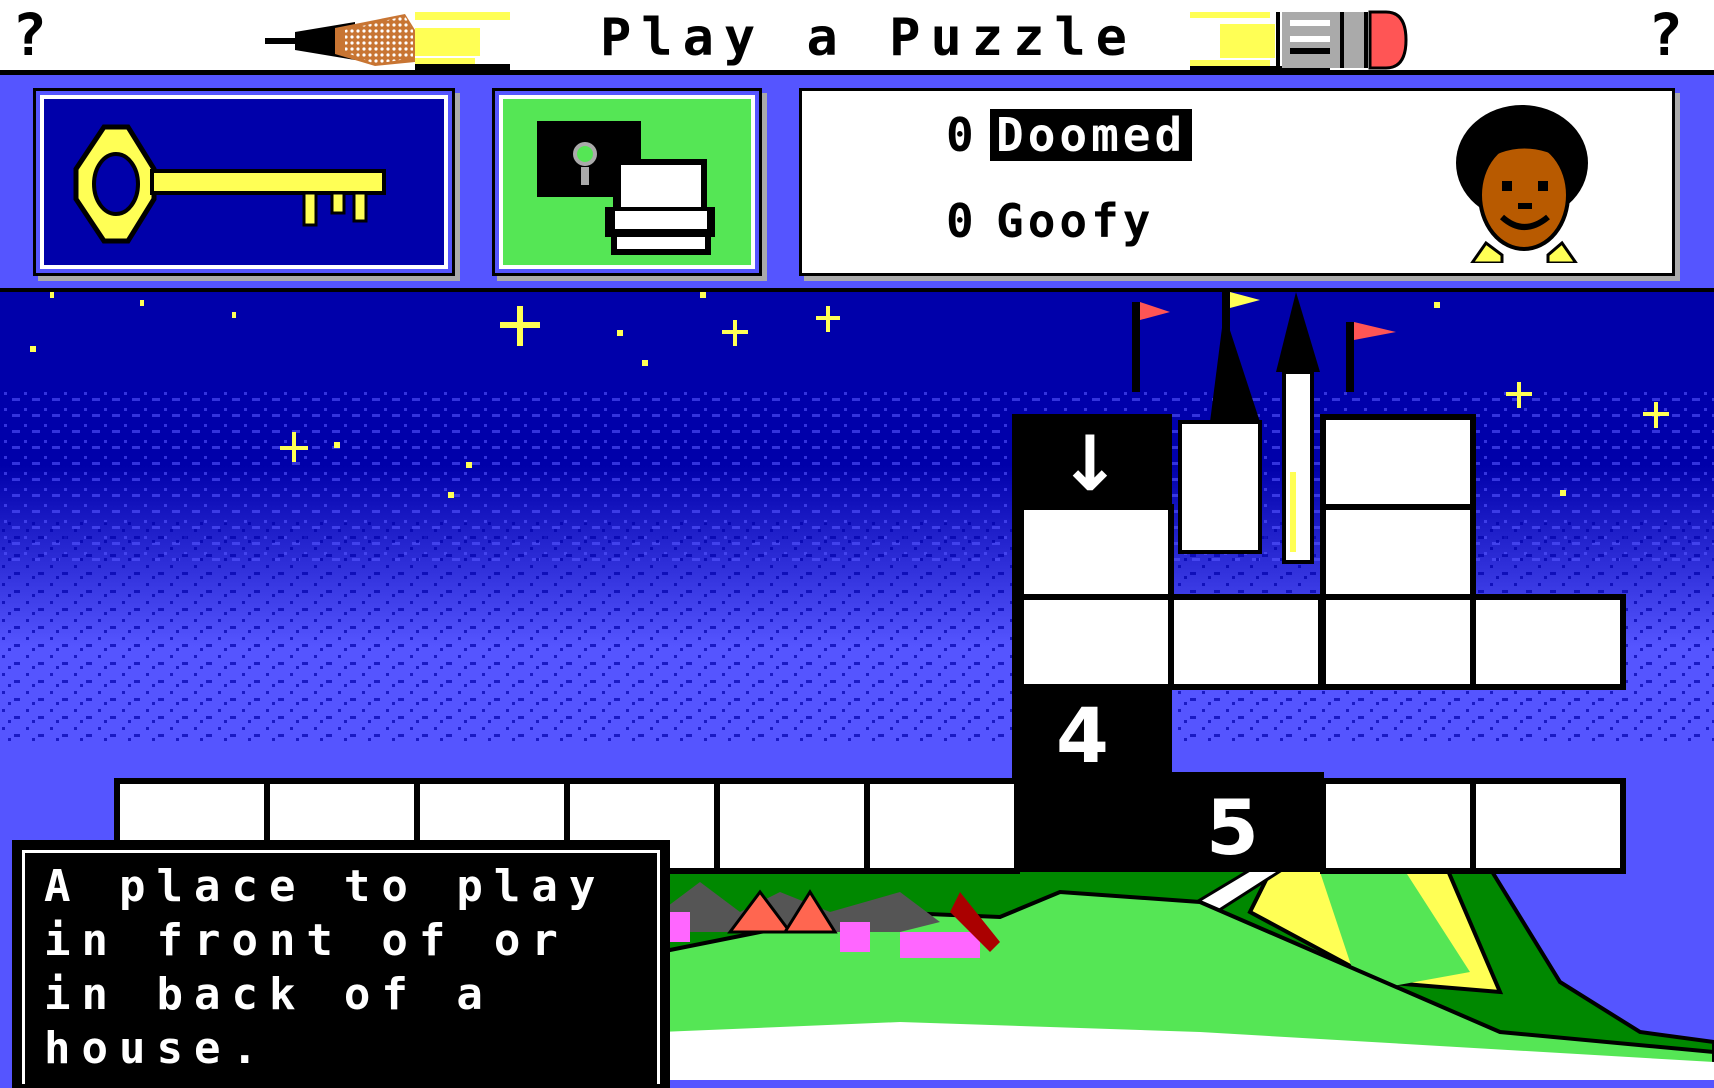 This screenshot has width=1714, height=1088. What do you see at coordinates (1237, 182) in the screenshot?
I see `score-panel: 0 Doomed 0 Goofy` at bounding box center [1237, 182].